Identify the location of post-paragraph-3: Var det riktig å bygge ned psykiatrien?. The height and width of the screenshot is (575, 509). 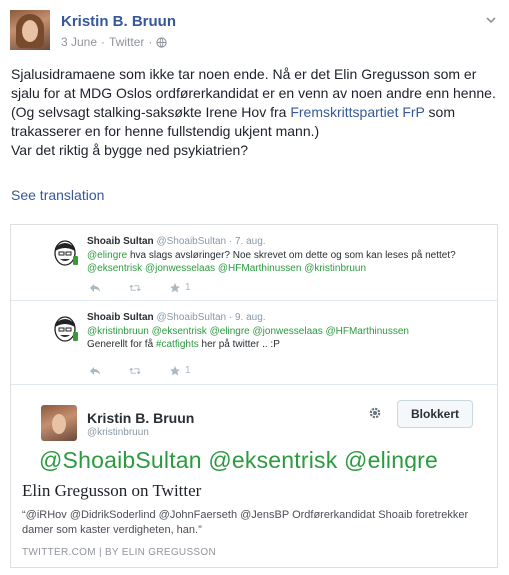
(130, 150).